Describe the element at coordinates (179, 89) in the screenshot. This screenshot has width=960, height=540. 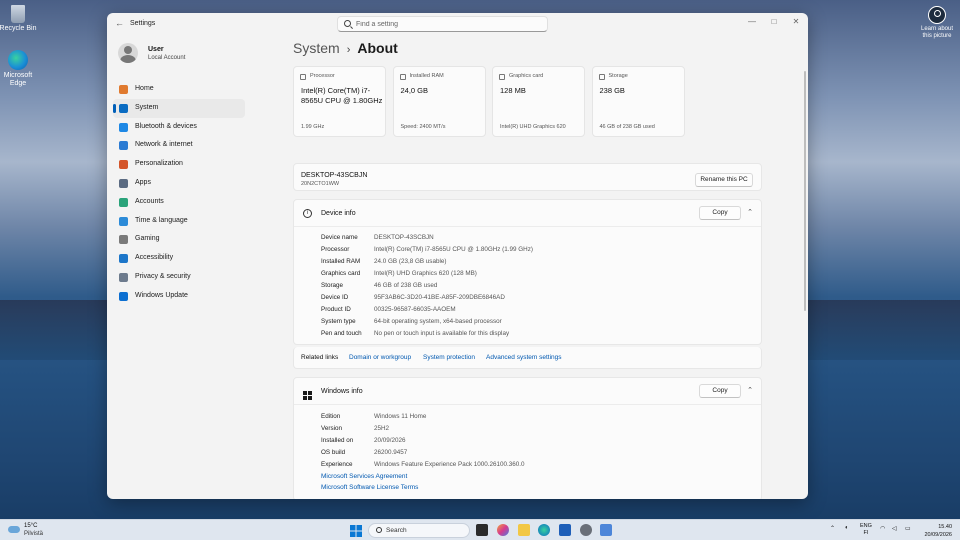
I see `sidebar-item-home: Home` at that location.